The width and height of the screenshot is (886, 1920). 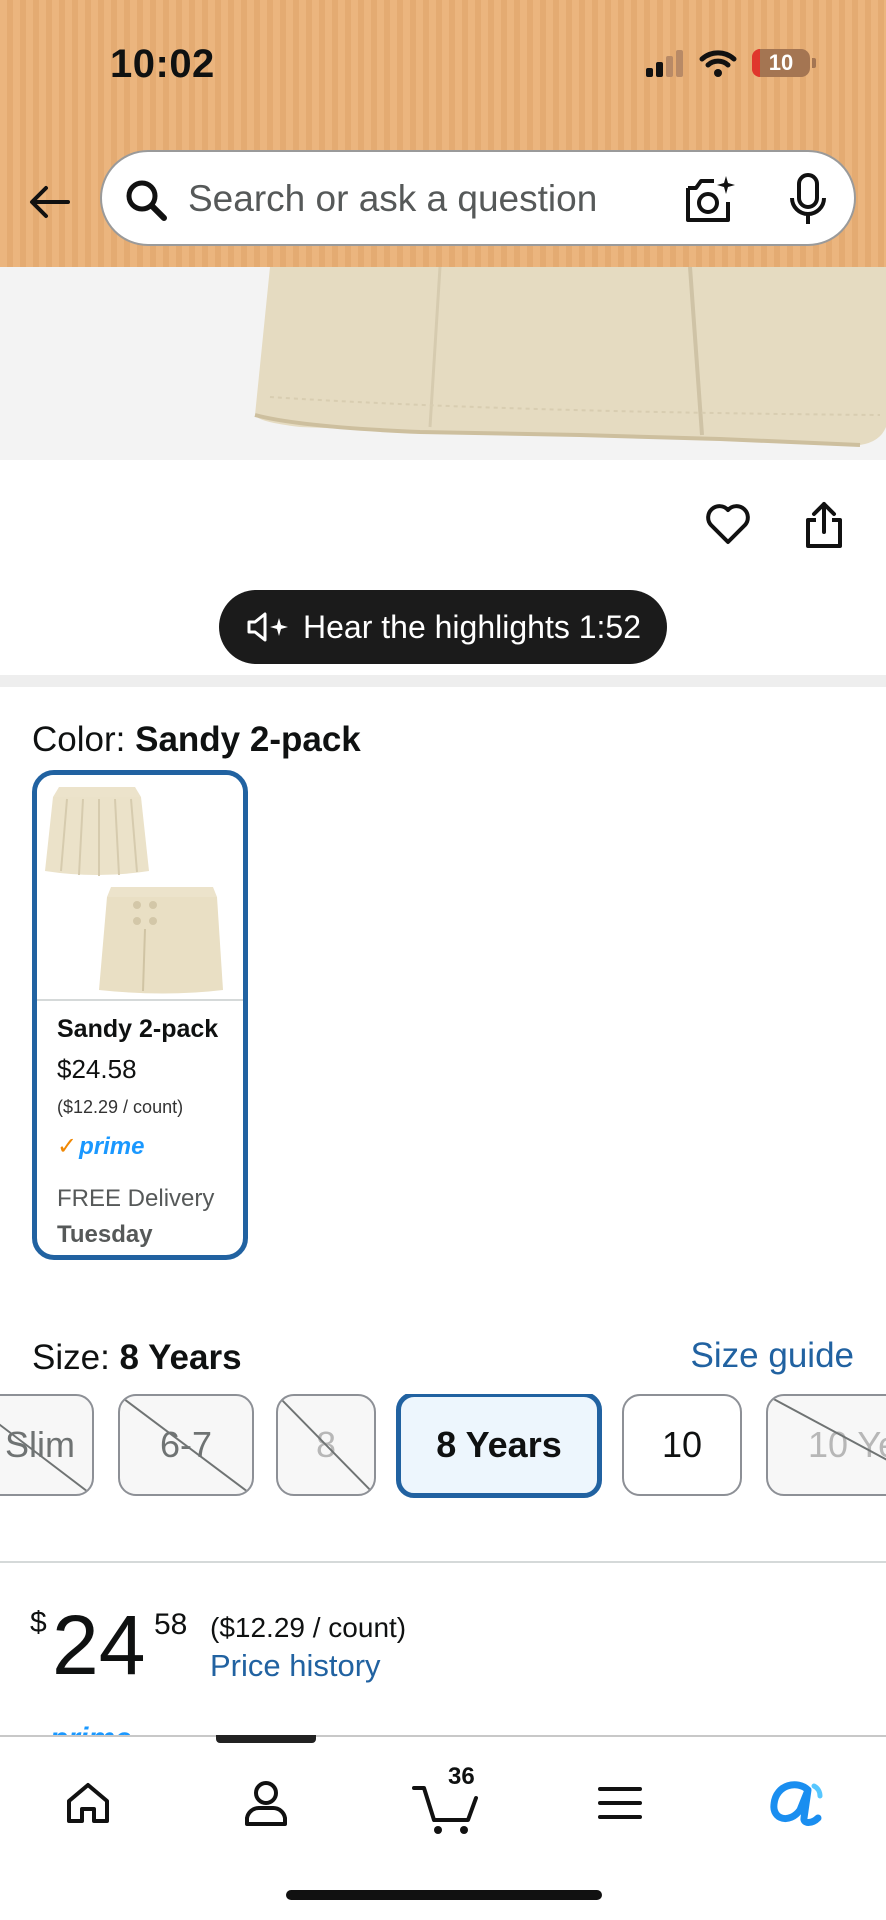 I want to click on camera-lens-icon, so click(x=710, y=200).